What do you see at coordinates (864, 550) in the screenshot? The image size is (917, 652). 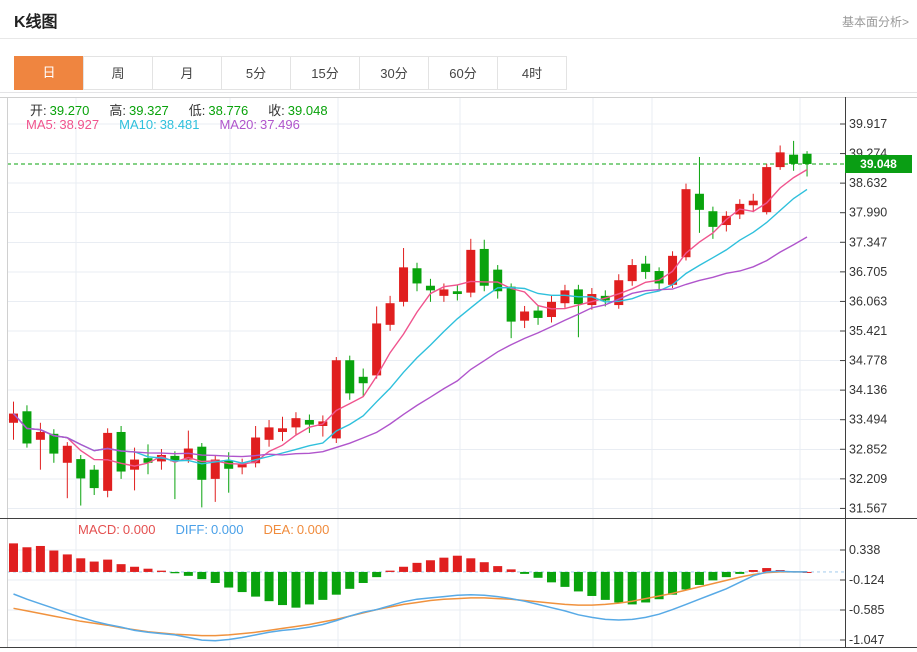 I see `axis-label: 0.338` at bounding box center [864, 550].